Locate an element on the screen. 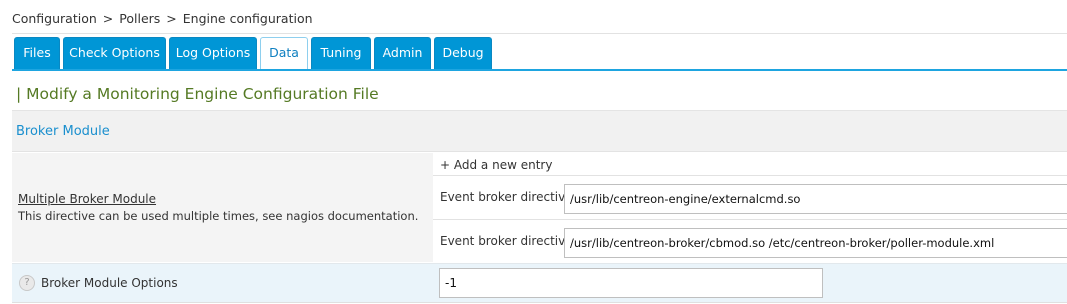 This screenshot has height=304, width=1067. section-header: Broker Module is located at coordinates (539, 131).